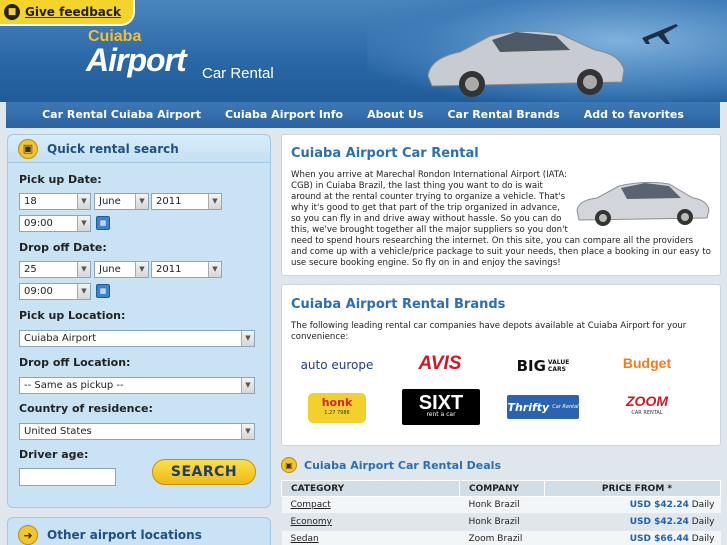 The image size is (727, 545). Describe the element at coordinates (204, 472) in the screenshot. I see `search-button: SEARCH` at that location.